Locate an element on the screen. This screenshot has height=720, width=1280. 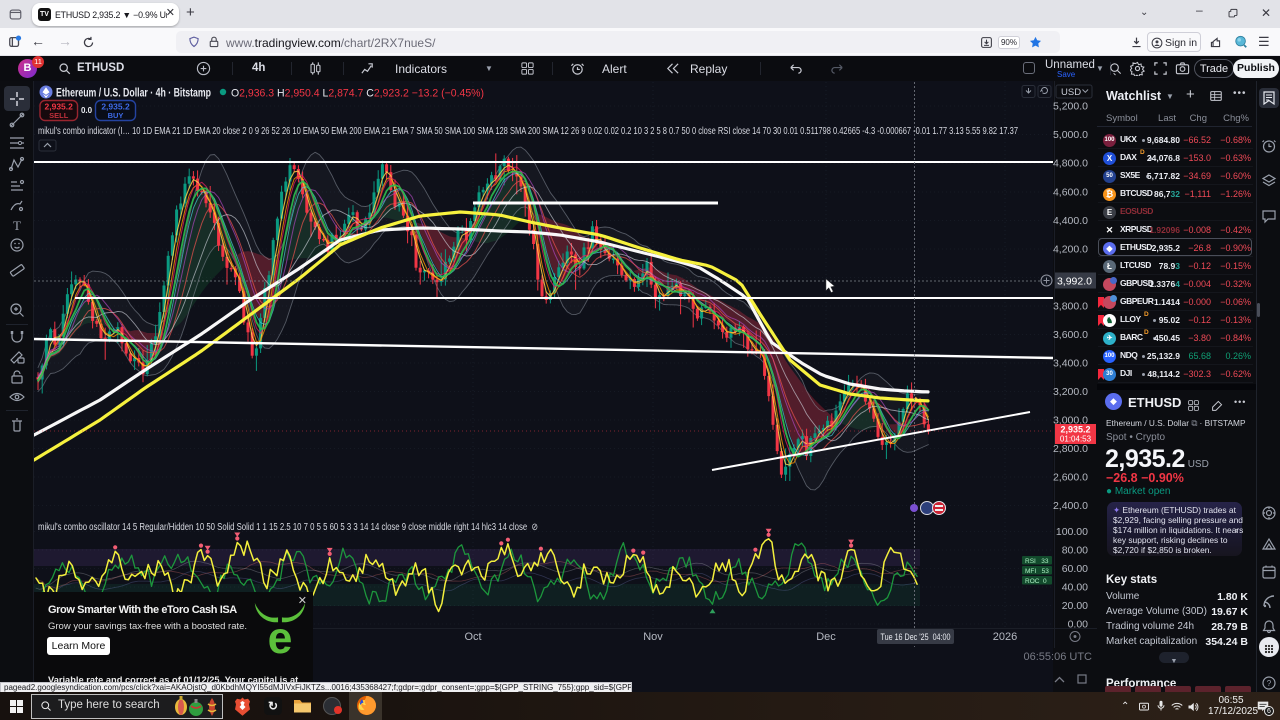
svg-text: 3,992.0 is located at coordinates (1074, 282).